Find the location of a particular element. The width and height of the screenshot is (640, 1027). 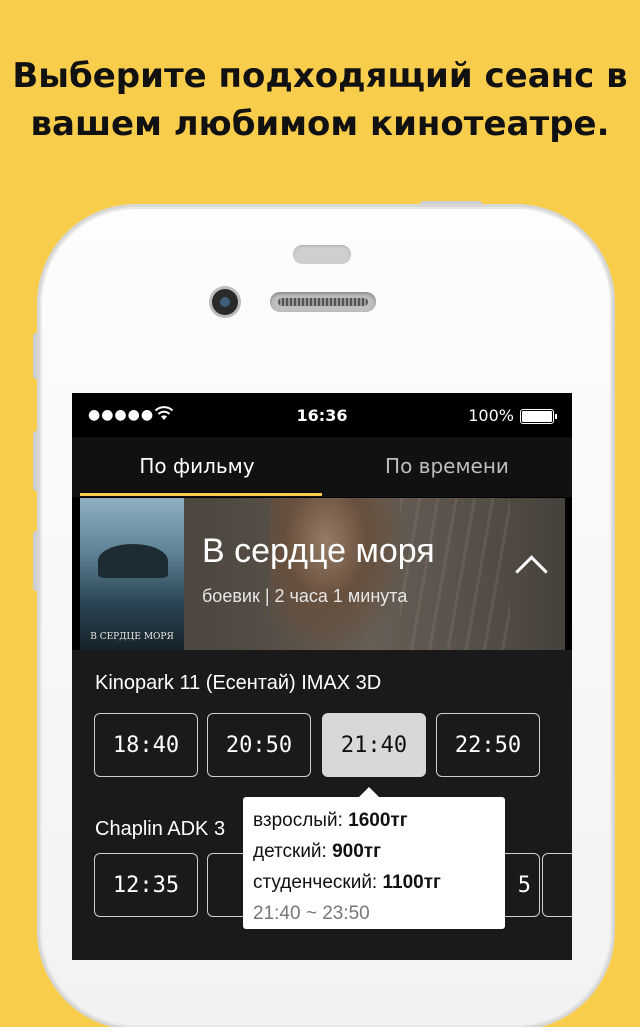

showtime-slot: 18:40 is located at coordinates (146, 745).